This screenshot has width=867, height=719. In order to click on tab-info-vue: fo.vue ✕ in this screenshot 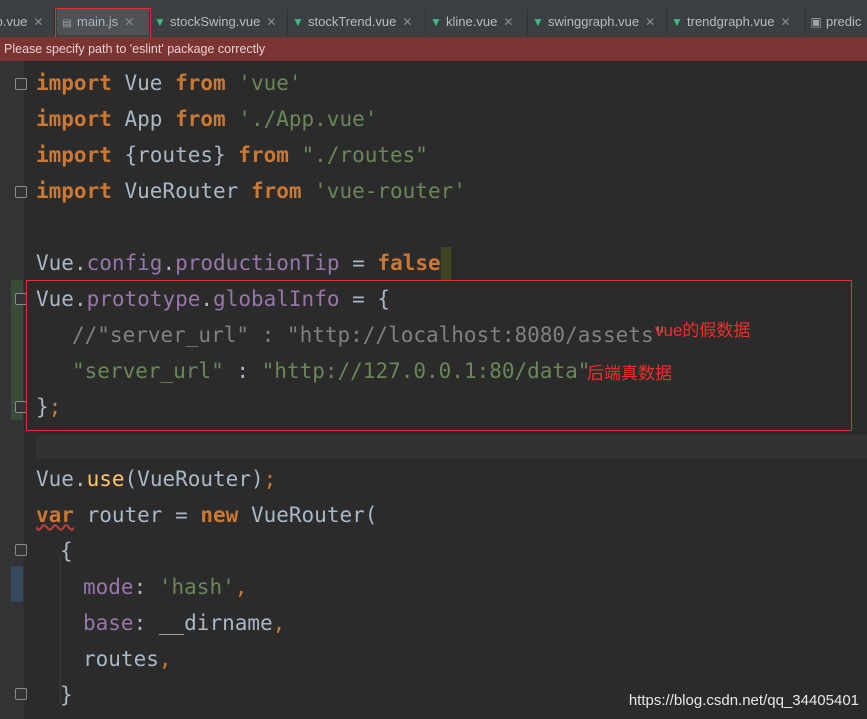, I will do `click(27, 22)`.